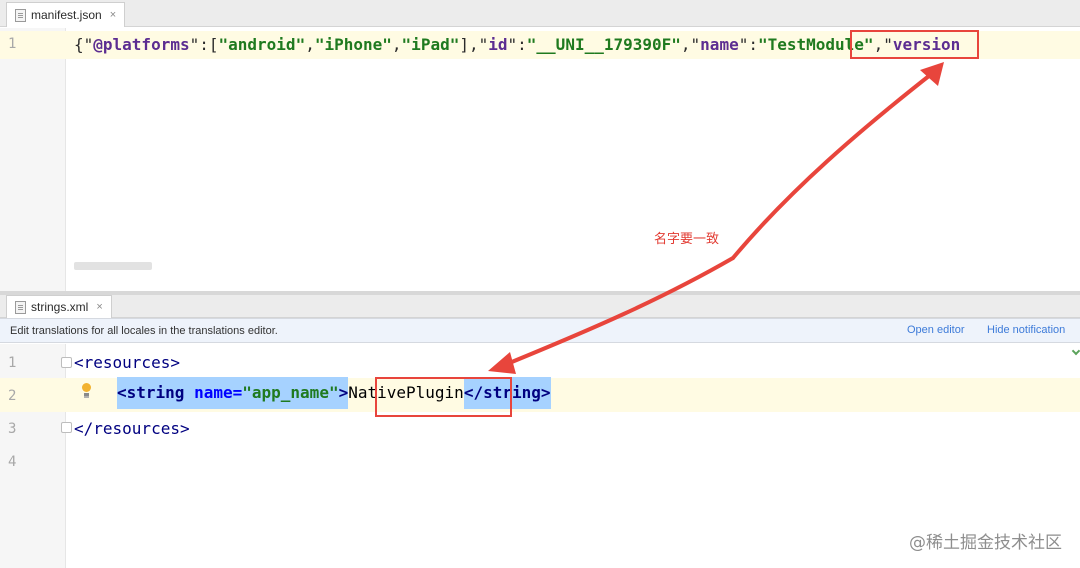 The width and height of the screenshot is (1080, 568). I want to click on watermark: @稀土掘金技术社区, so click(985, 543).